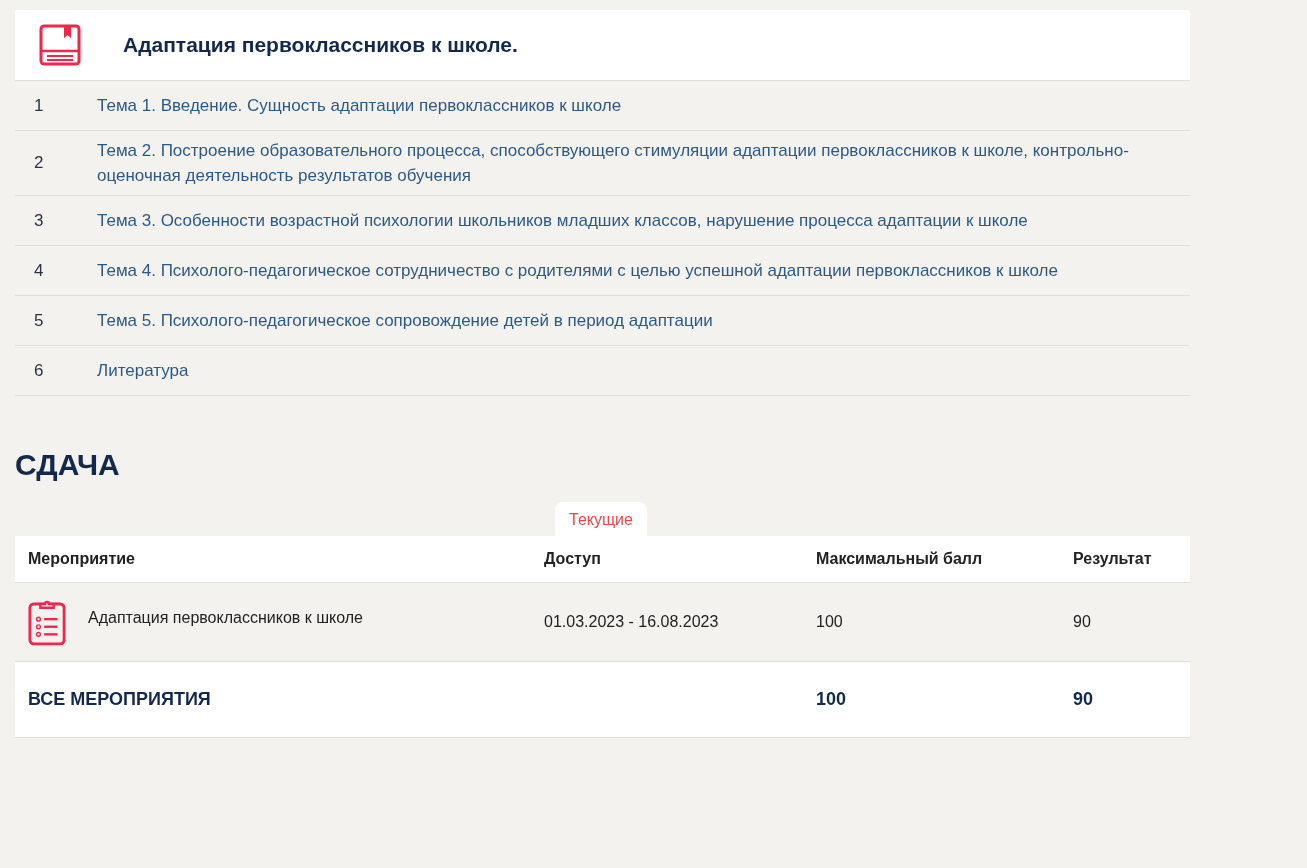 The height and width of the screenshot is (868, 1307). Describe the element at coordinates (39, 105) in the screenshot. I see `topic-number: 1` at that location.